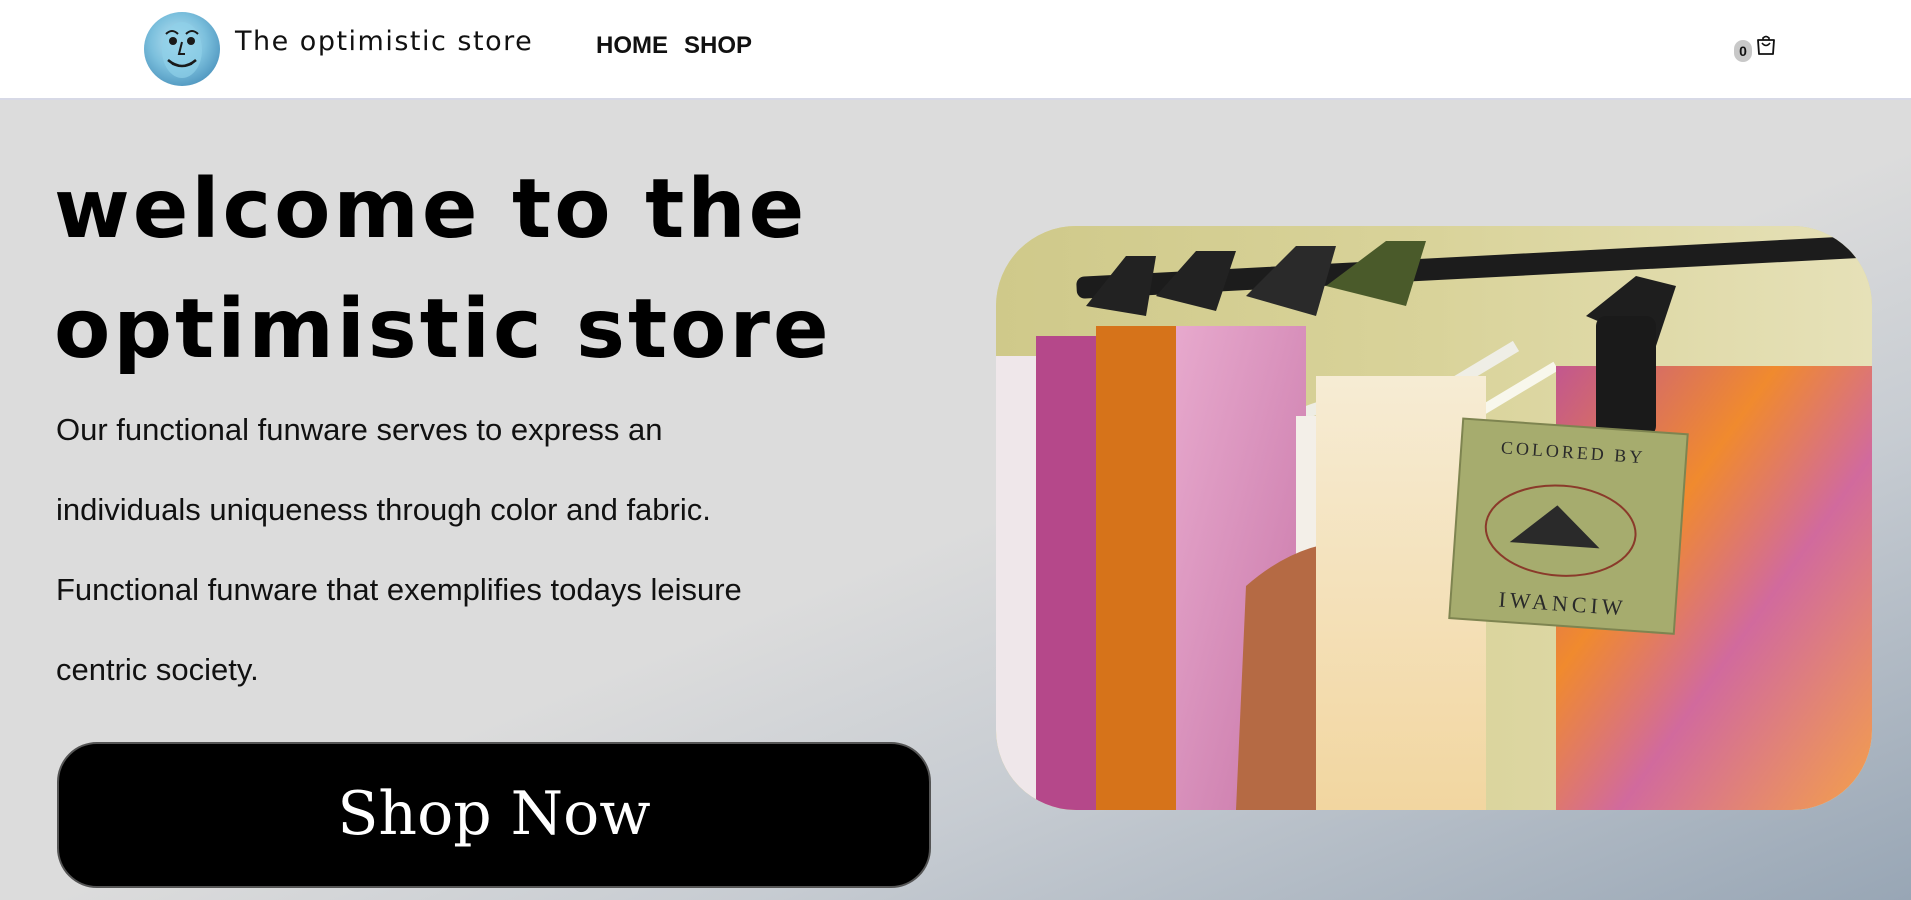  I want to click on shopping-bag-icon, so click(1766, 45).